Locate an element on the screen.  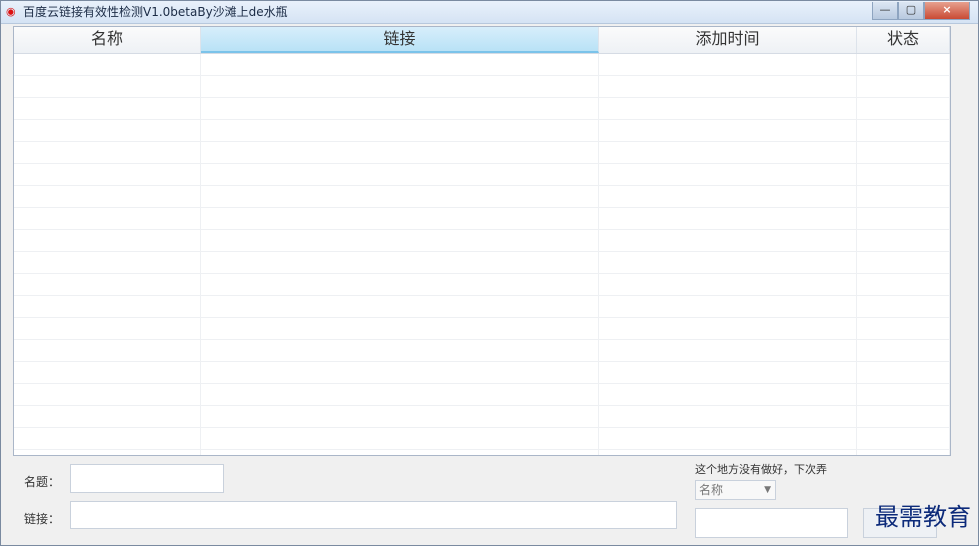
name-label: 名题： is located at coordinates (42, 482).